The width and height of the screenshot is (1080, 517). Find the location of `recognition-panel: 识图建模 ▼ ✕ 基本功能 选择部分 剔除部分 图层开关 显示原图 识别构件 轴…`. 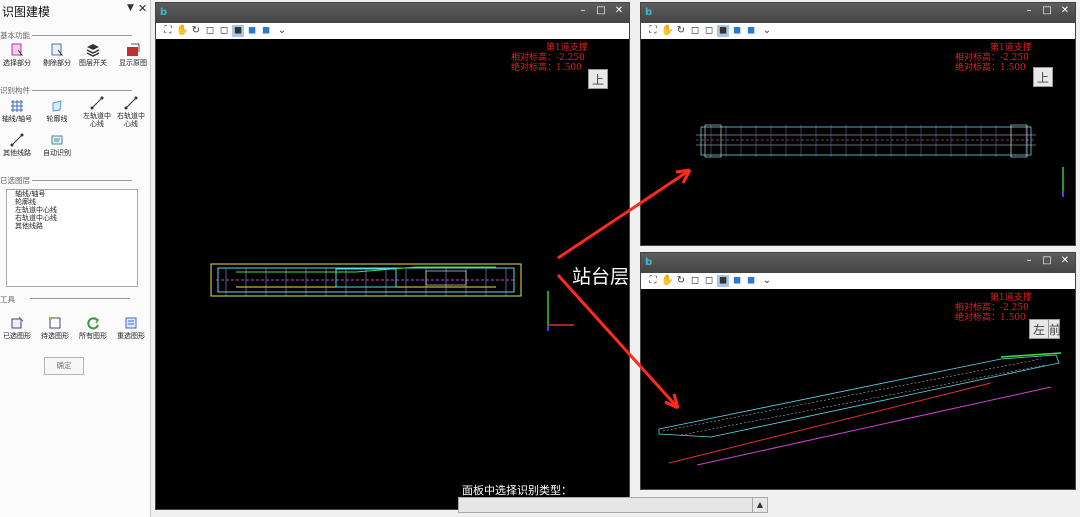

recognition-panel: 识图建模 ▼ ✕ 基本功能 选择部分 剔除部分 图层开关 显示原图 识别构件 轴… is located at coordinates (75, 258).